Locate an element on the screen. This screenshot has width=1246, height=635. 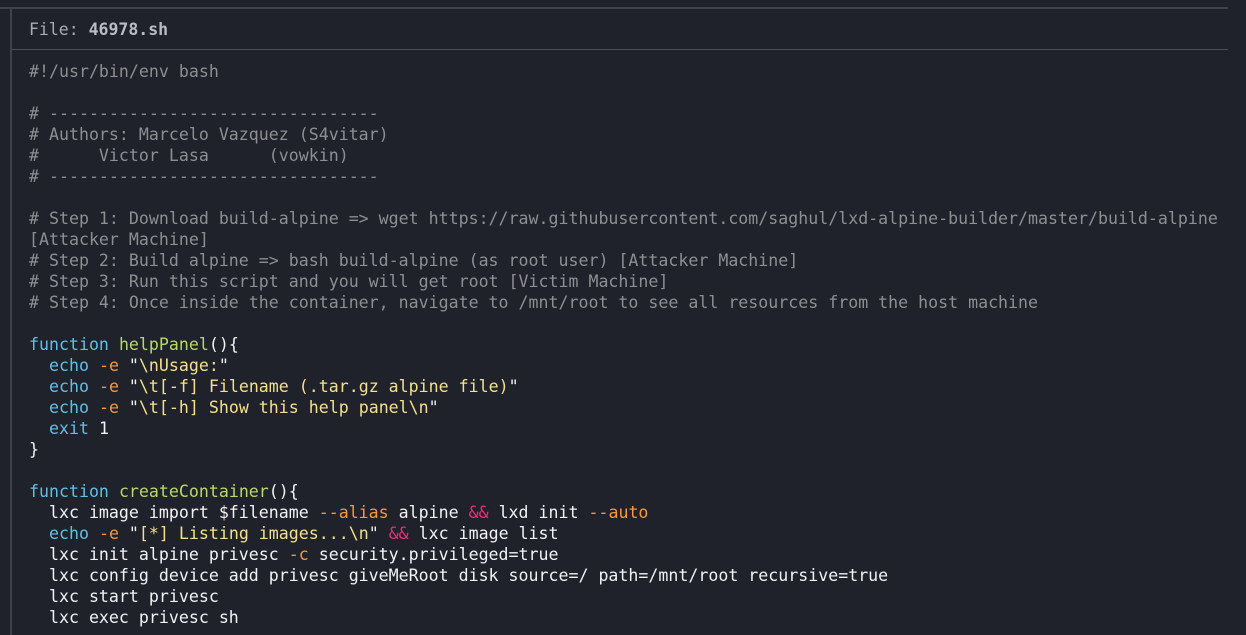
code-token: [*] Listing images...\n is located at coordinates (253, 533).